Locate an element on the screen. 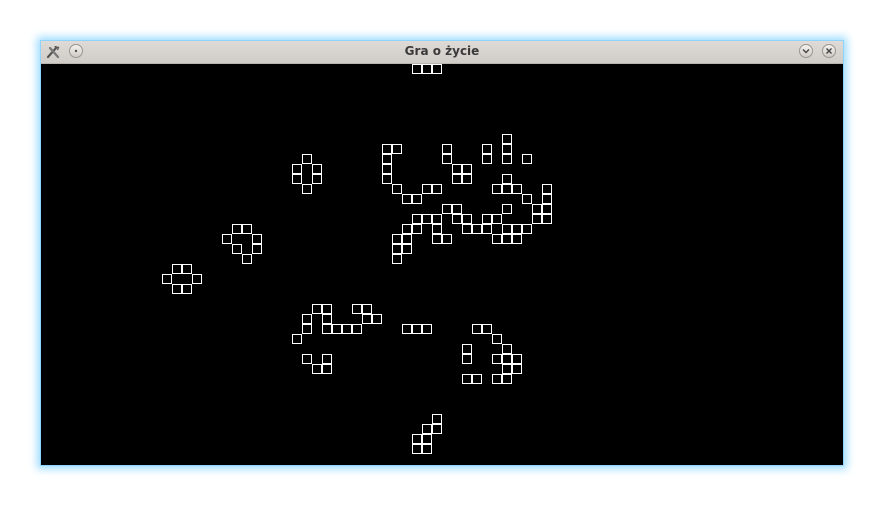 This screenshot has height=507, width=884. title-bar: Gra o życie is located at coordinates (442, 52).